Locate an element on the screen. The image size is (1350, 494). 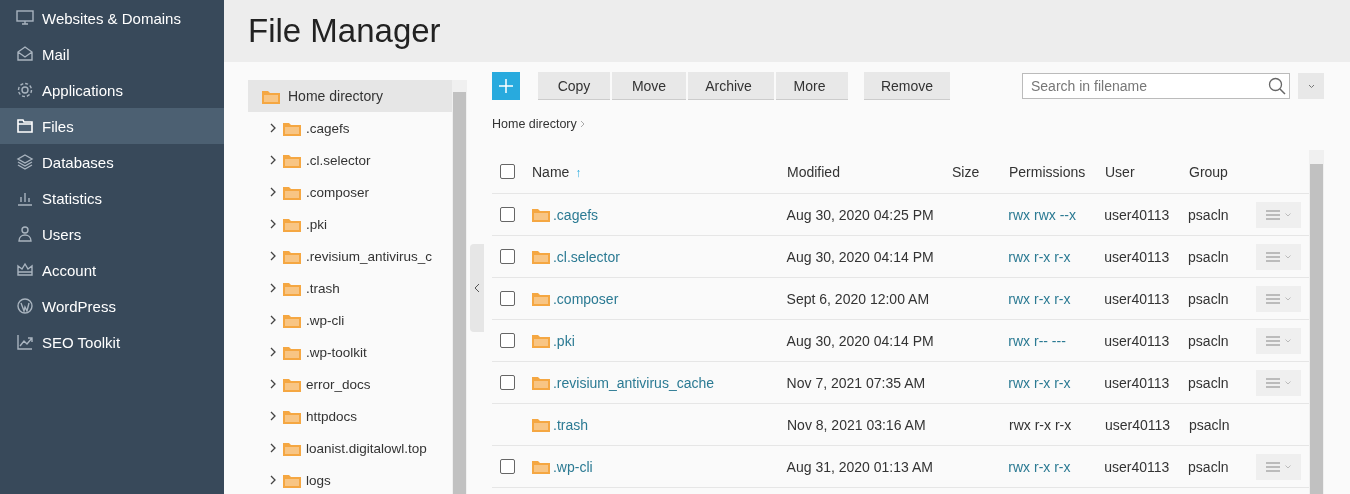
crown-icon is located at coordinates (25, 270).